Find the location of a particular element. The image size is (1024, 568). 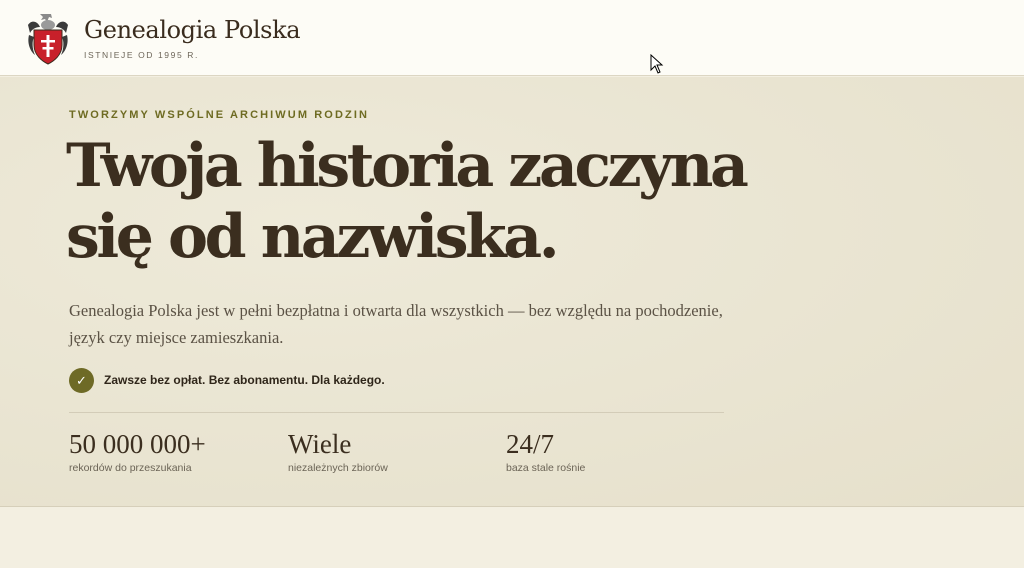

stat-label: rekordów do przeszukania is located at coordinates (130, 468).